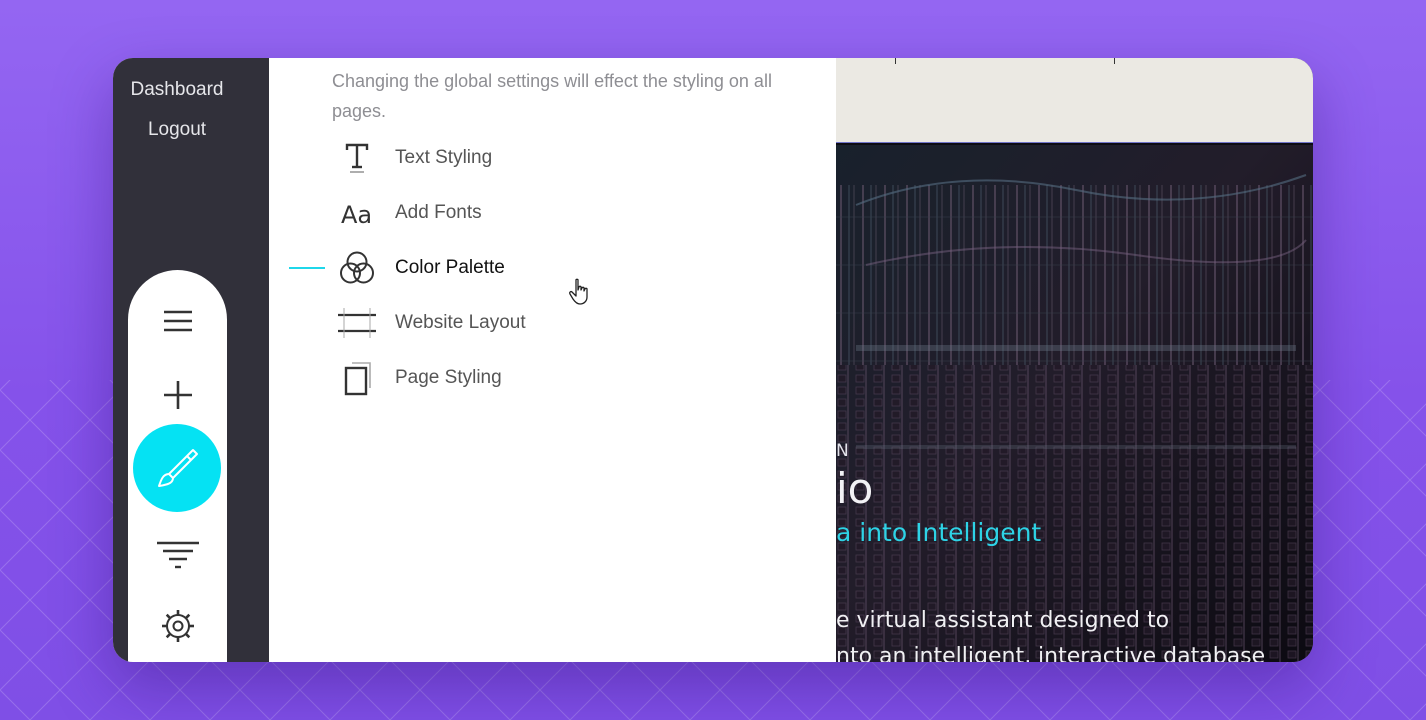  I want to click on menu-item-page-styling: Page Styling, so click(529, 378).